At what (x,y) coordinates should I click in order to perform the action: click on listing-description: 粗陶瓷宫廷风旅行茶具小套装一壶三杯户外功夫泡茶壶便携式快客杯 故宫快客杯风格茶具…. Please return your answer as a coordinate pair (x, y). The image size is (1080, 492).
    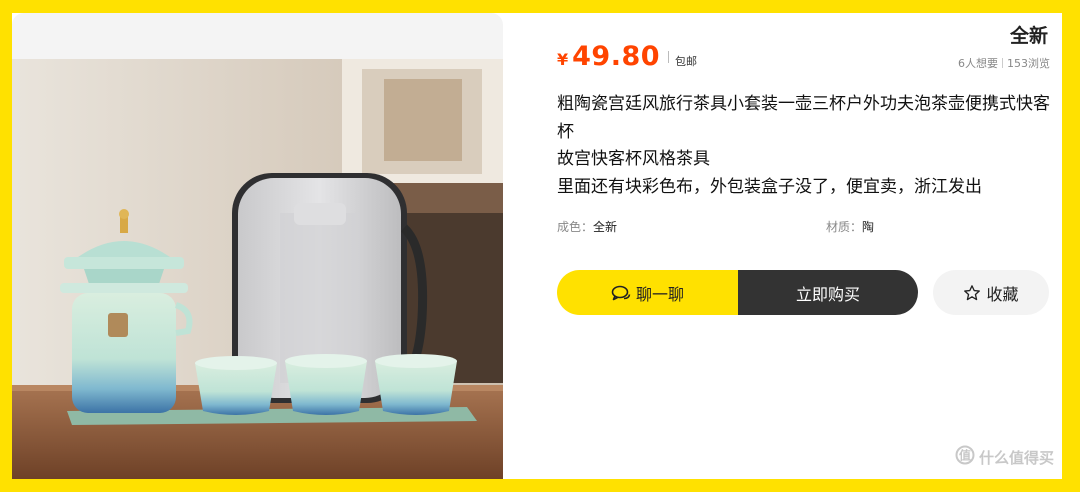
    Looking at the image, I should click on (804, 146).